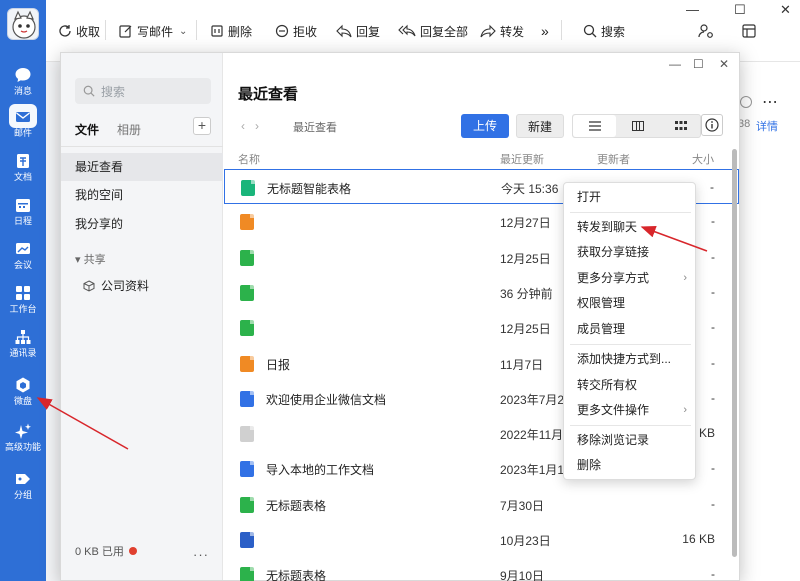 This screenshot has height=581, width=800. I want to click on menu-divider, so click(630, 344).